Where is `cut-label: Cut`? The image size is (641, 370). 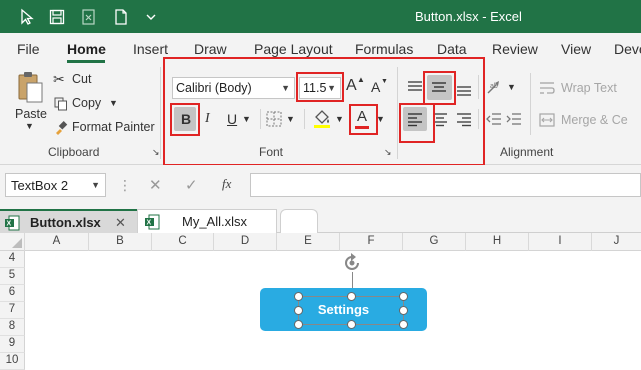
cut-label: Cut is located at coordinates (82, 79).